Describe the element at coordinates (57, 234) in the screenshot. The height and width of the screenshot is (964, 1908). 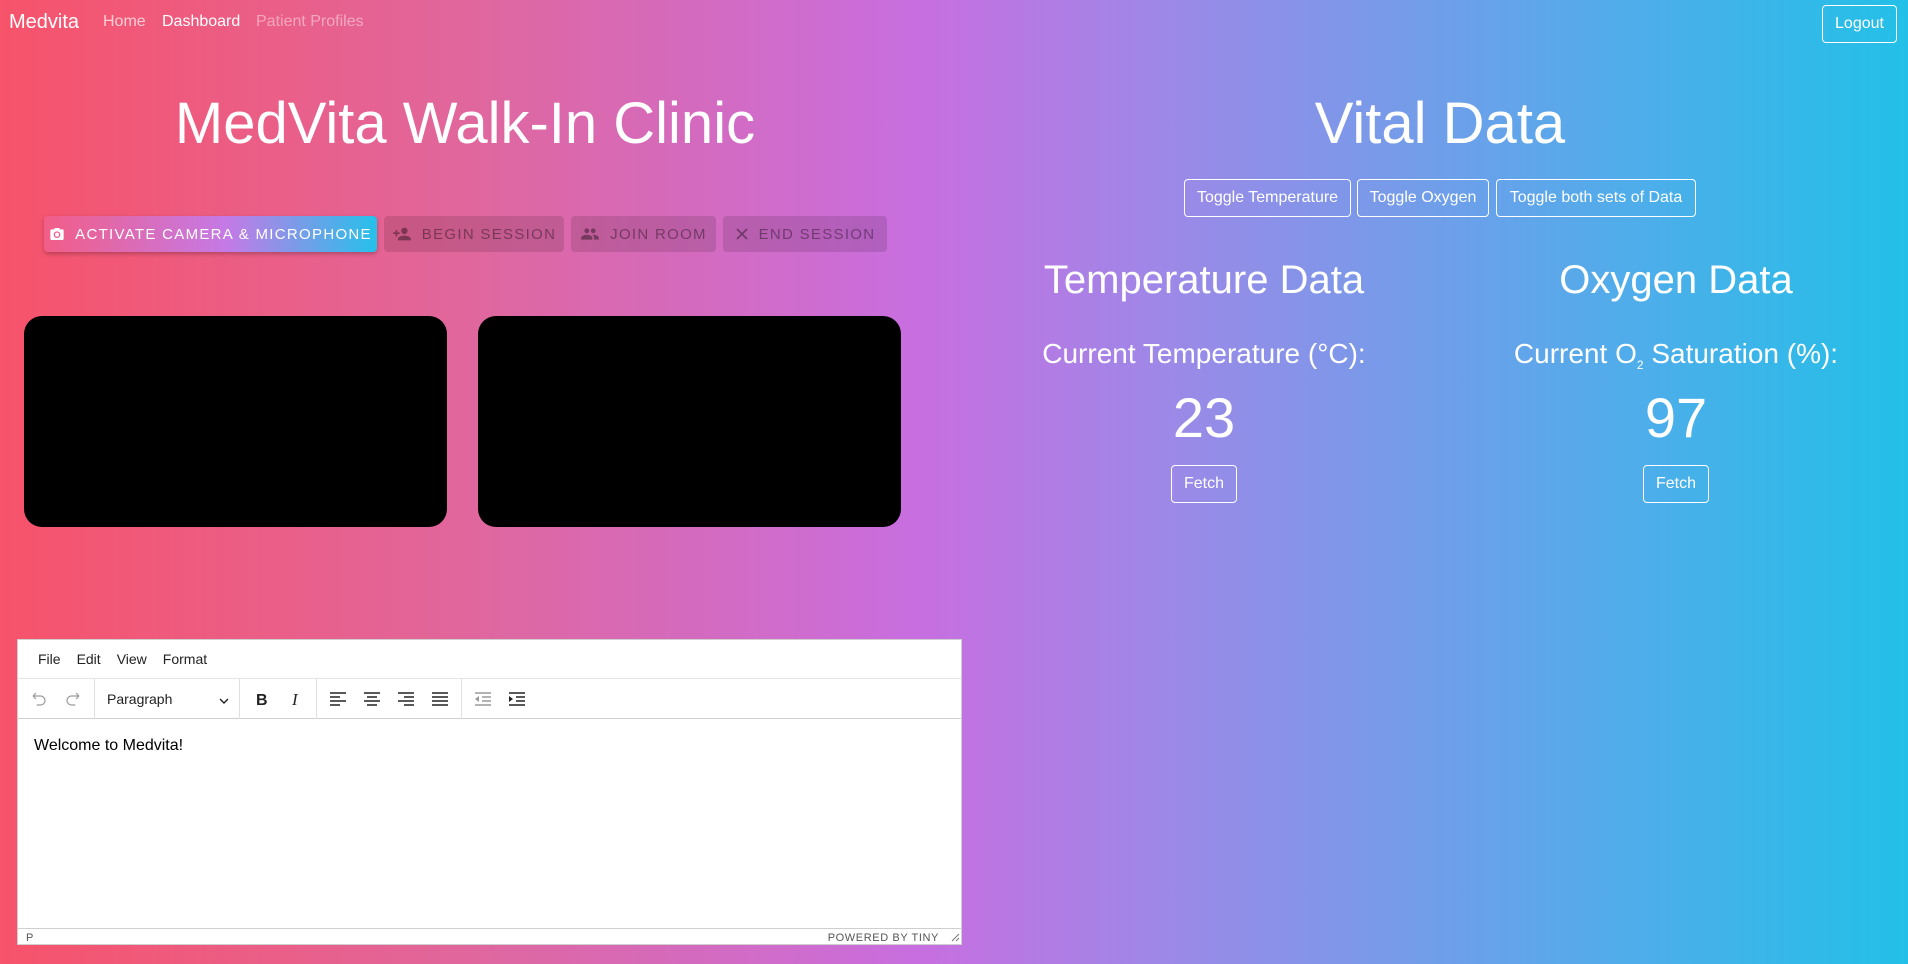
I see `camera-icon` at that location.